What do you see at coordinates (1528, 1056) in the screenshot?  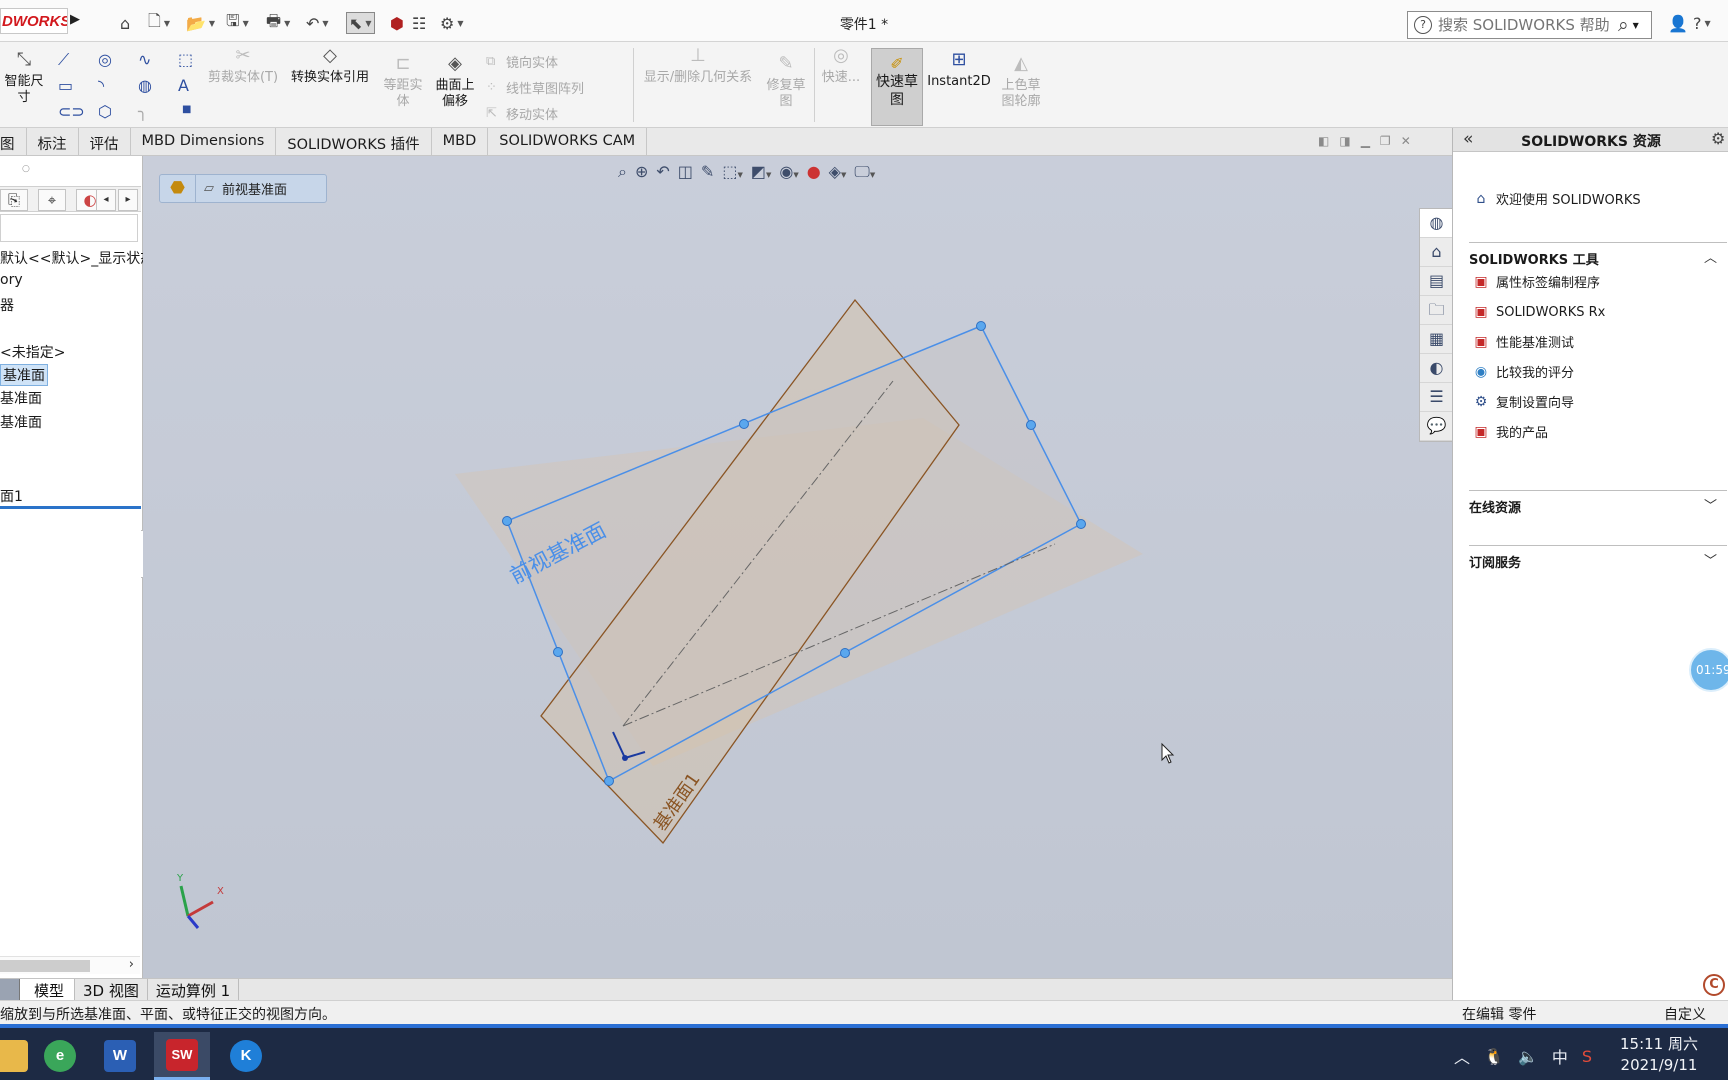 I see `volume-icon: 🔈` at bounding box center [1528, 1056].